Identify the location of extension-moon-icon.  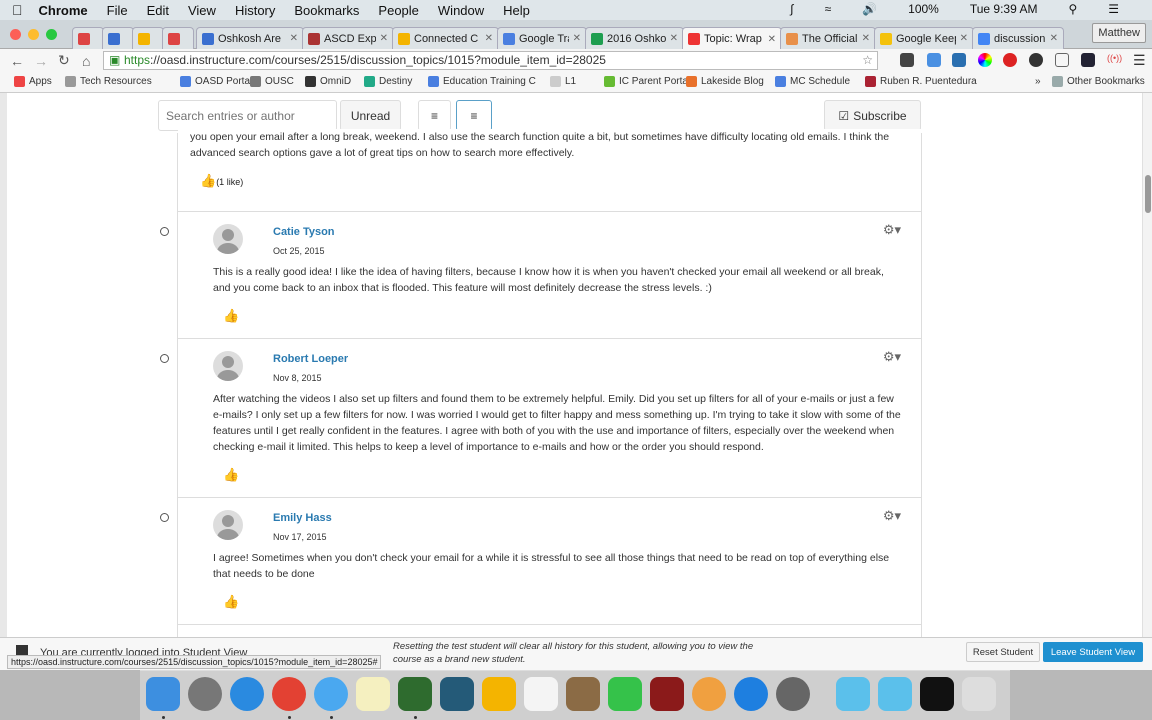
(1088, 60).